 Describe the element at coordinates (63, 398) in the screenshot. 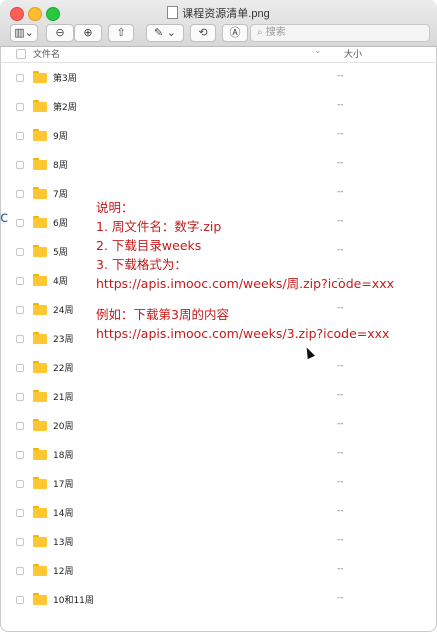

I see `row-name: 21周` at that location.